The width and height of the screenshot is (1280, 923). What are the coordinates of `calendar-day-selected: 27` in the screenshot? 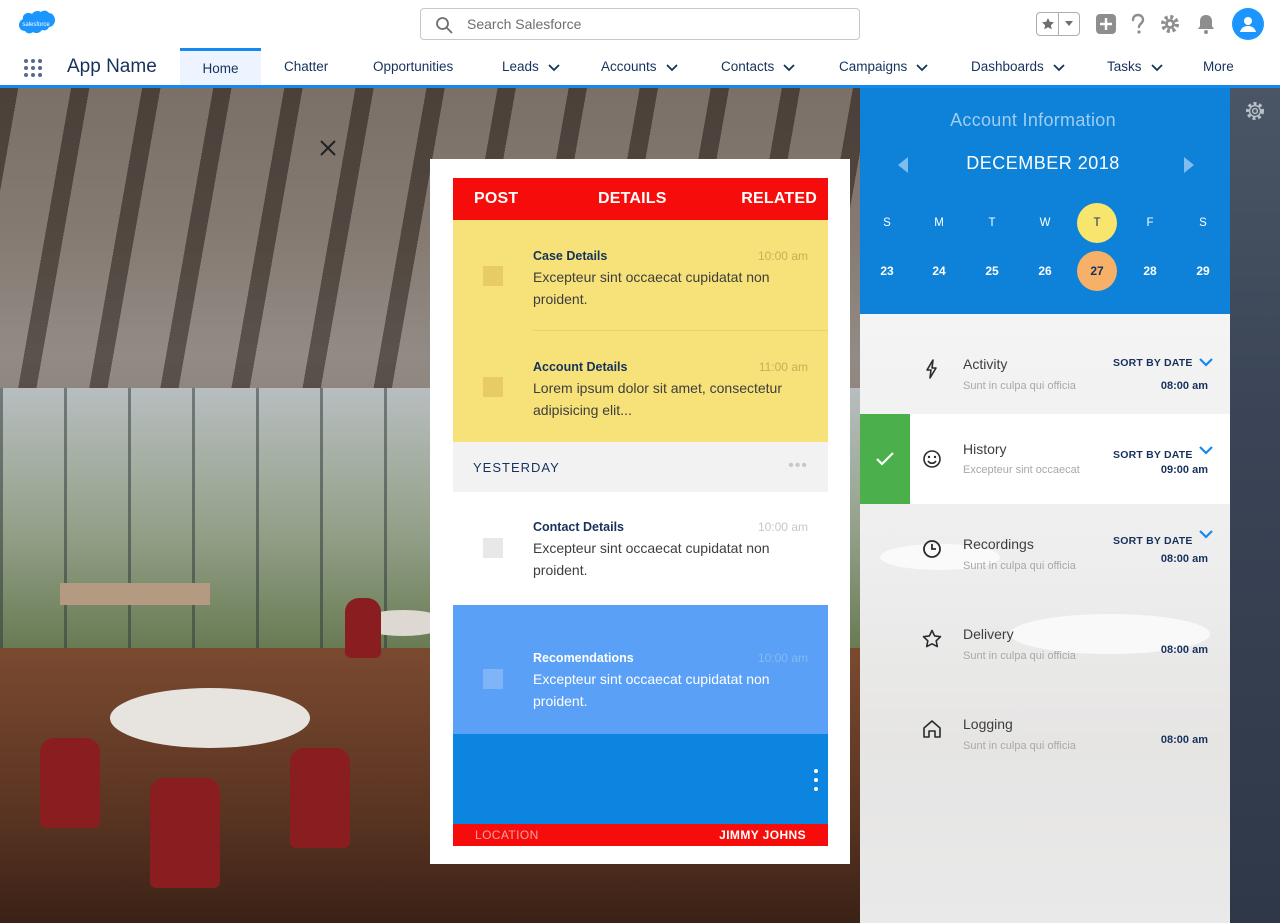 It's located at (1097, 271).